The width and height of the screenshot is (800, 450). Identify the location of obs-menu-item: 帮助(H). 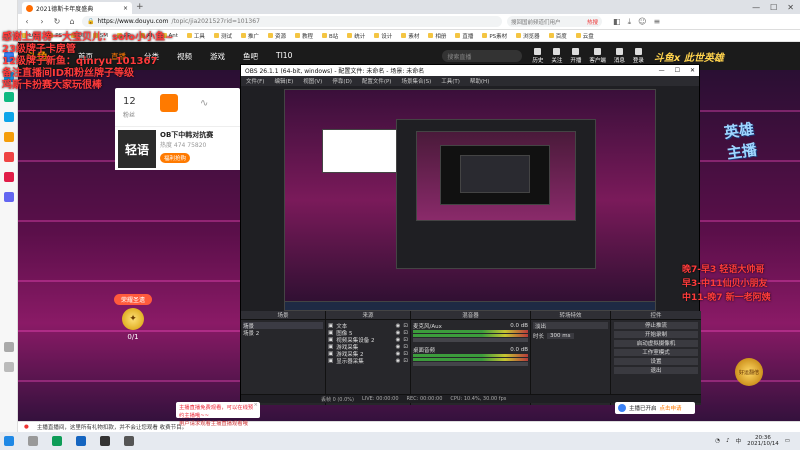
(479, 81).